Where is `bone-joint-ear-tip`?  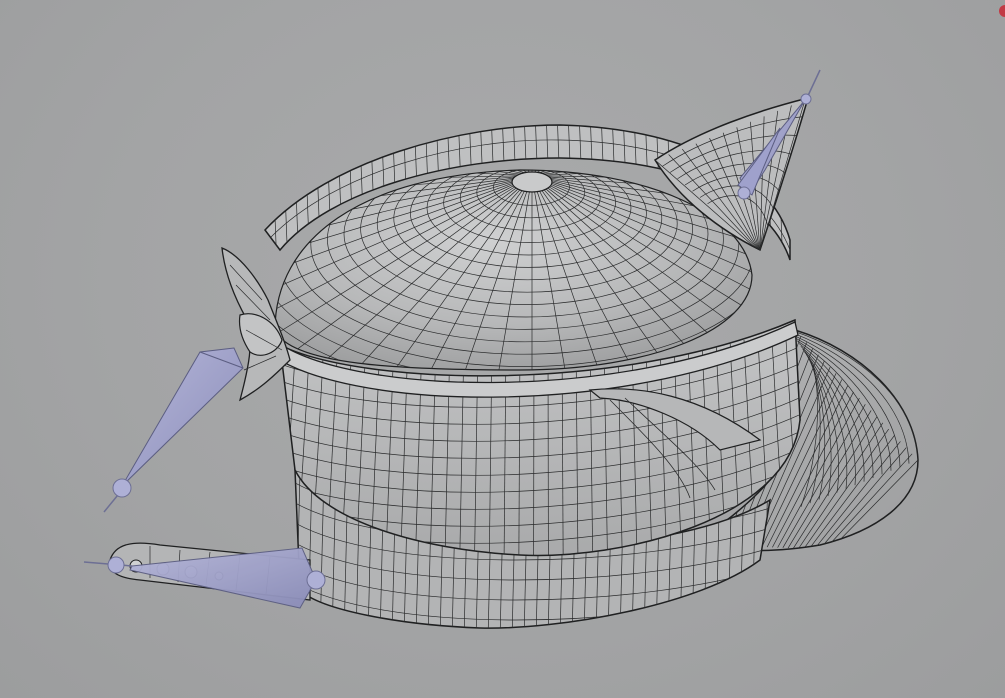 bone-joint-ear-tip is located at coordinates (806, 99).